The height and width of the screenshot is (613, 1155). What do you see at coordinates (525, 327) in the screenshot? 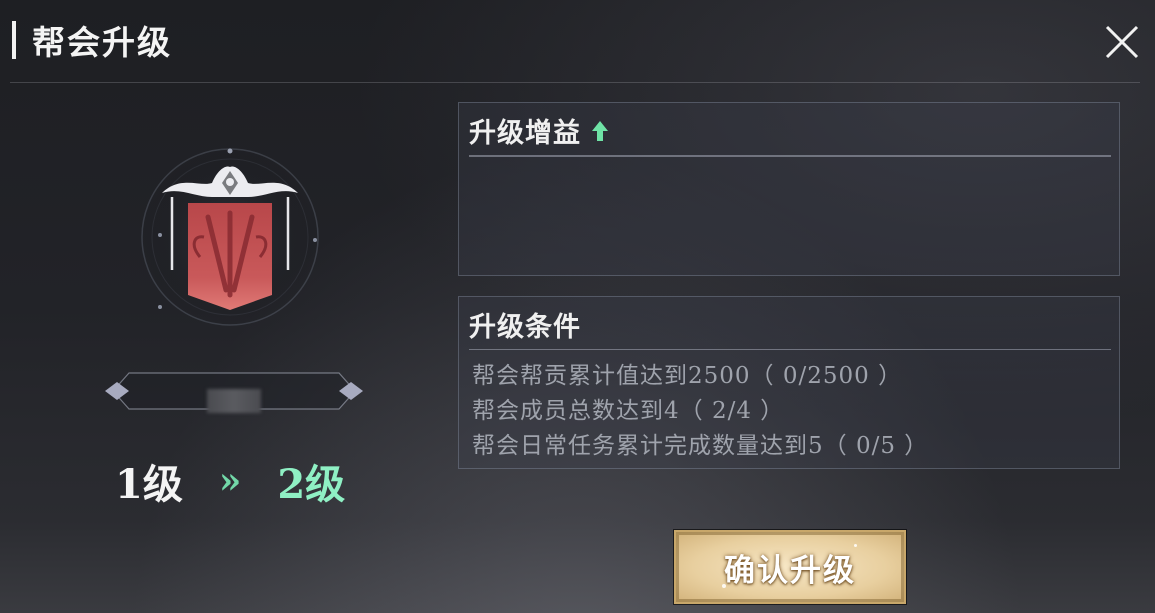
I see `conditions-heading-label: 升级条件` at bounding box center [525, 327].